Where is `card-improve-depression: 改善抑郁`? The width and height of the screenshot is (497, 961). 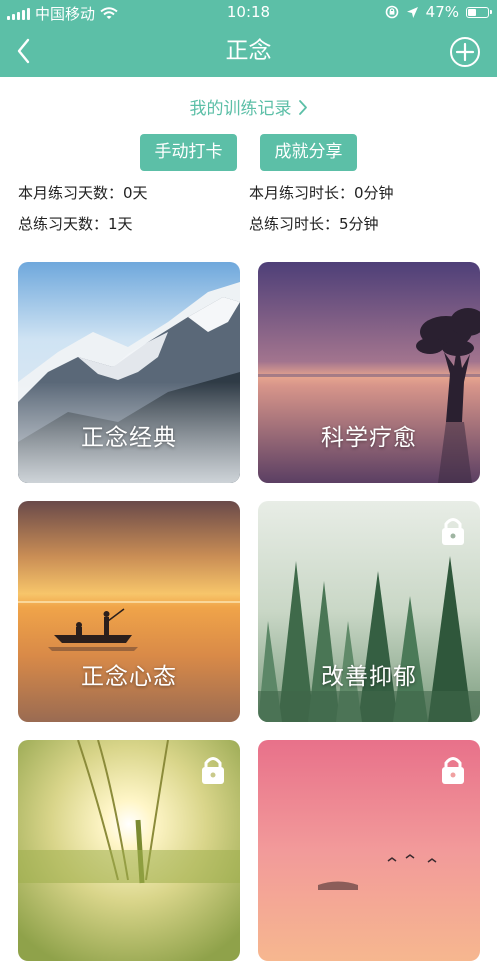
card-improve-depression: 改善抑郁 is located at coordinates (369, 611).